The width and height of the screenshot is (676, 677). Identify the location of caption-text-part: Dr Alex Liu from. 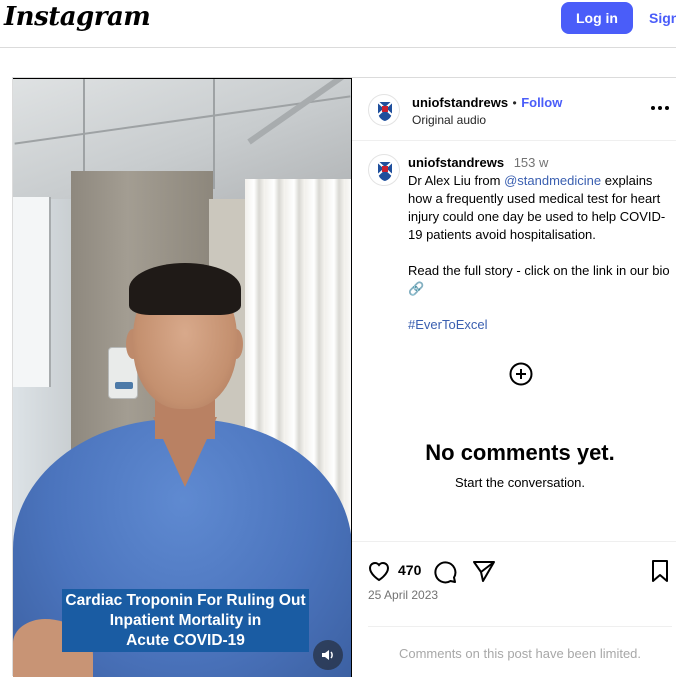
(456, 180).